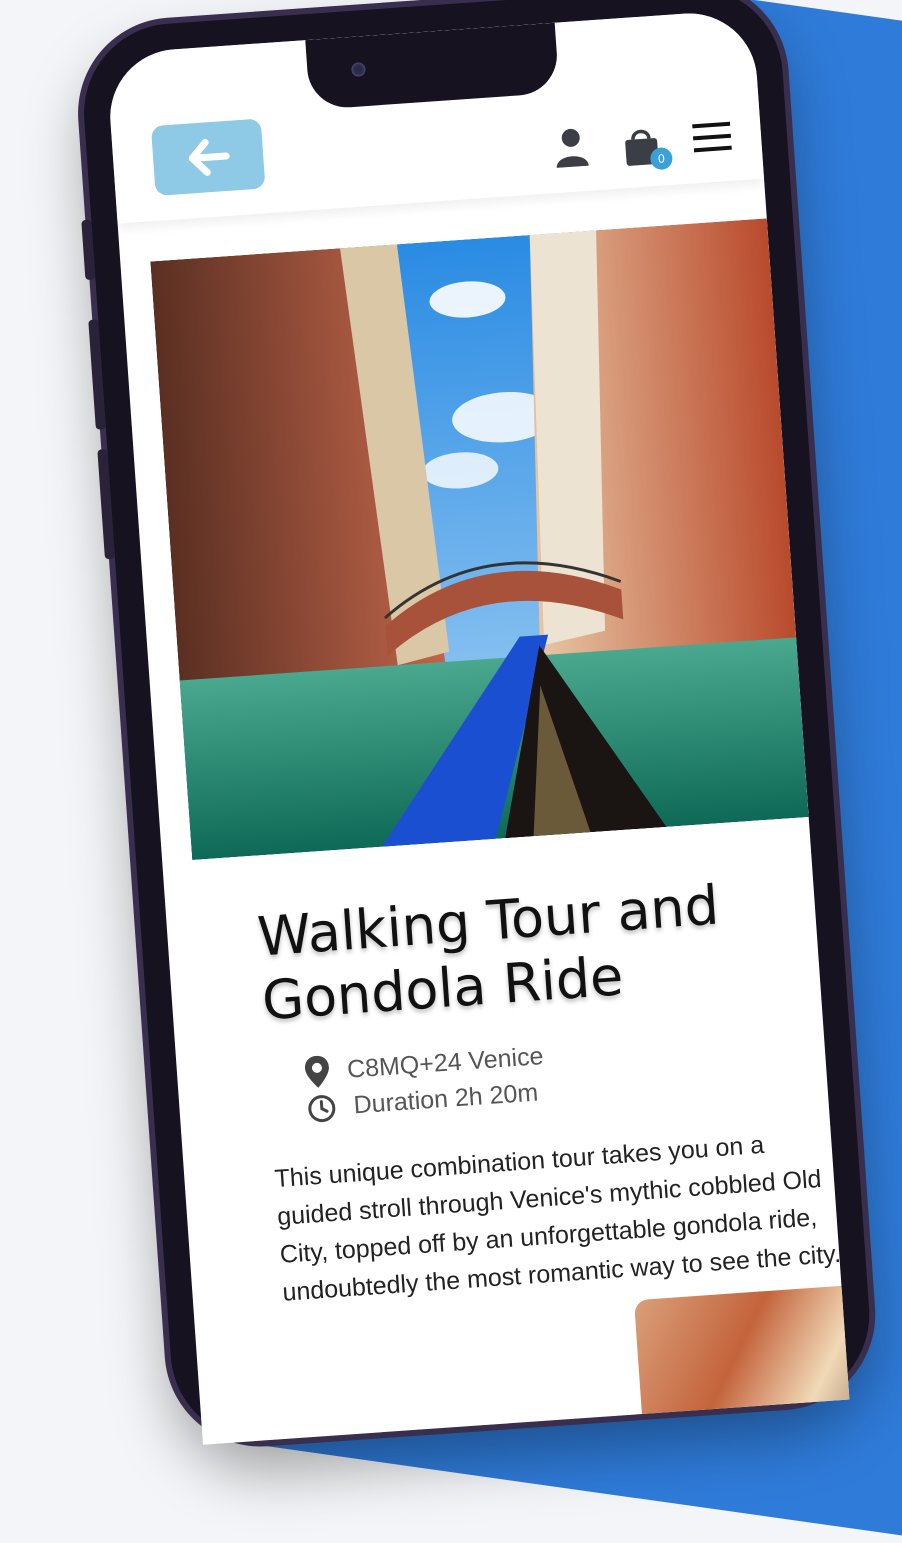 The height and width of the screenshot is (1543, 902). What do you see at coordinates (546, 1073) in the screenshot?
I see `tour-meta: C8MQ+24 Venice Duration 2h 20m` at bounding box center [546, 1073].